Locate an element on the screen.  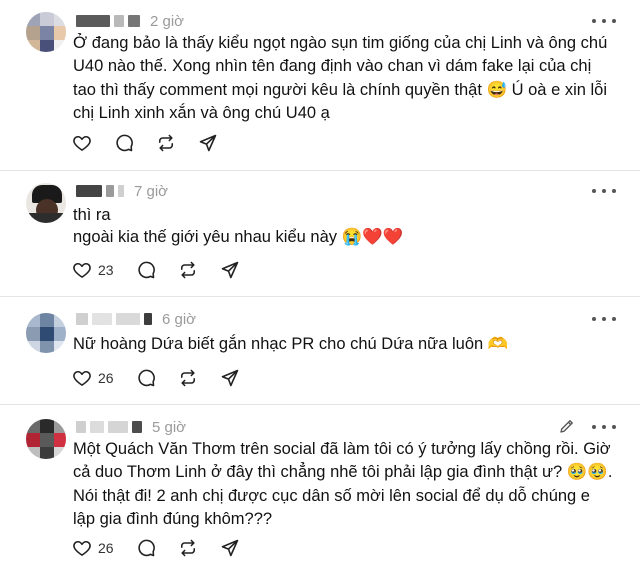
action-bar is located at coordinates (156, 143).